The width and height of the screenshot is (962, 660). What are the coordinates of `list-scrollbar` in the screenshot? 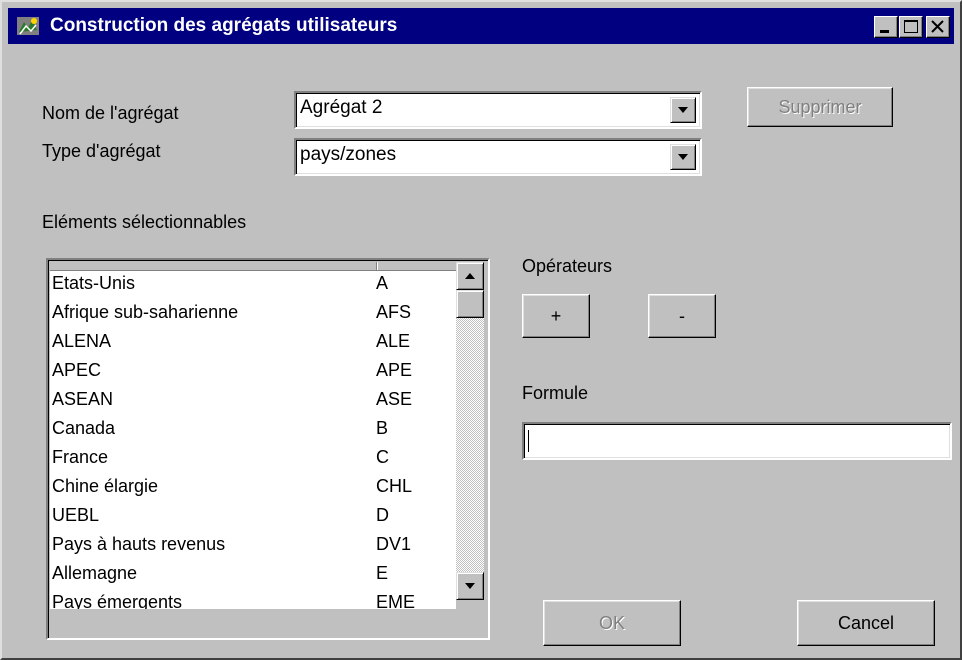 It's located at (470, 431).